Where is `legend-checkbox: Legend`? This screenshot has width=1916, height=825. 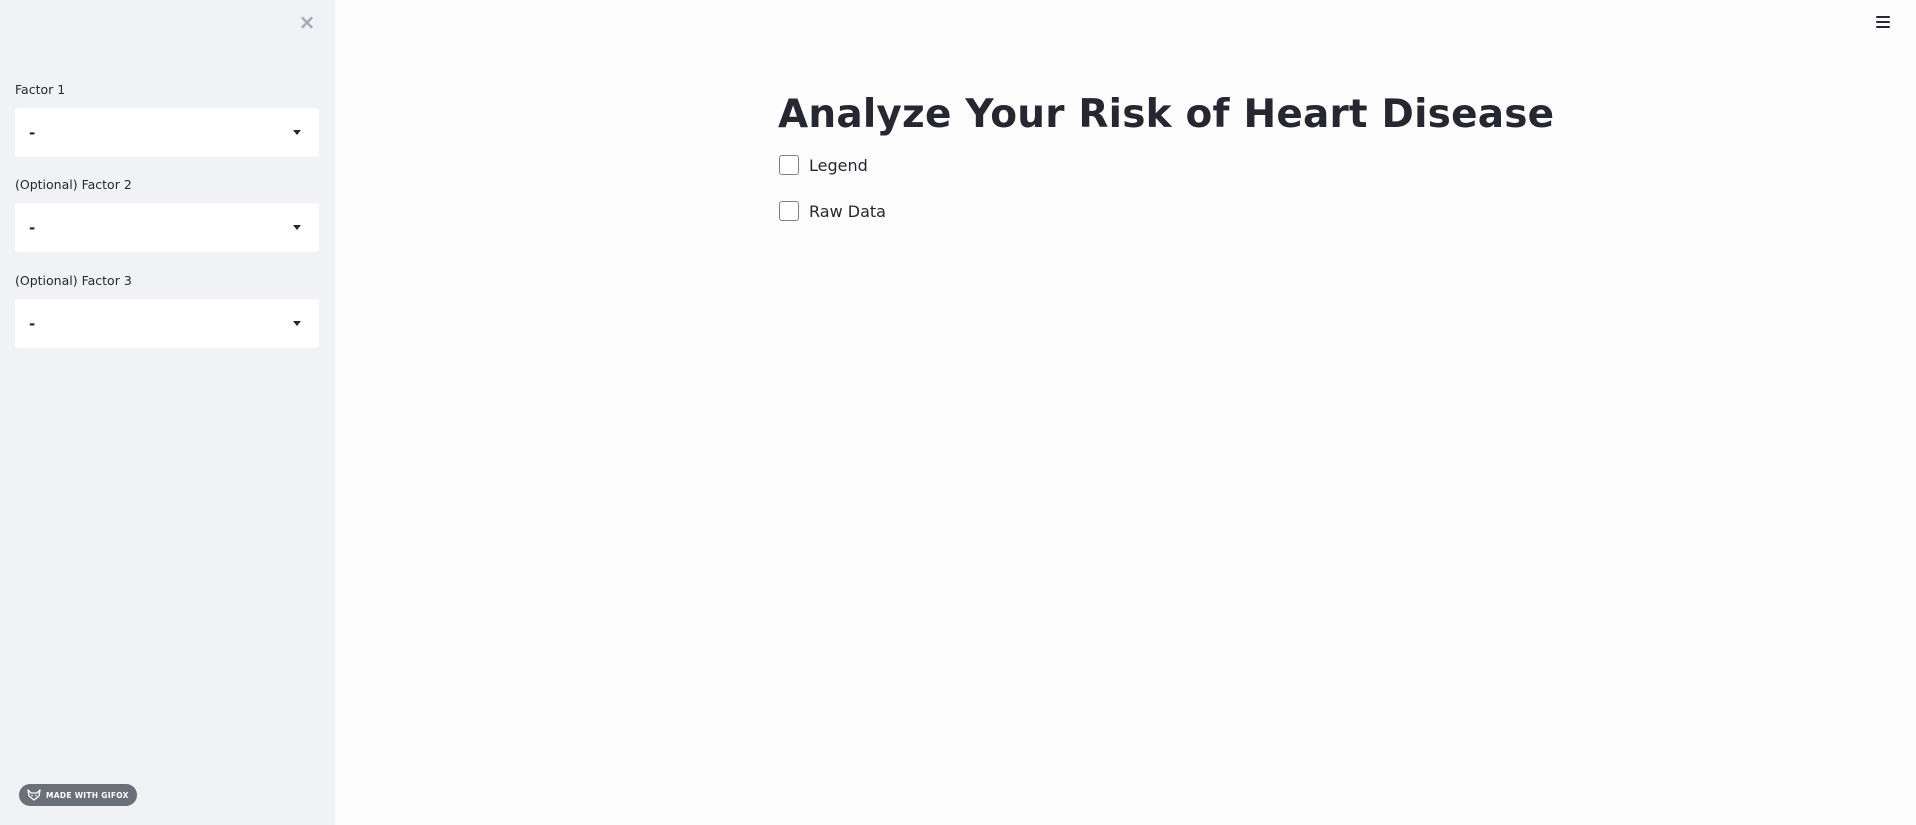
legend-checkbox: Legend is located at coordinates (823, 165).